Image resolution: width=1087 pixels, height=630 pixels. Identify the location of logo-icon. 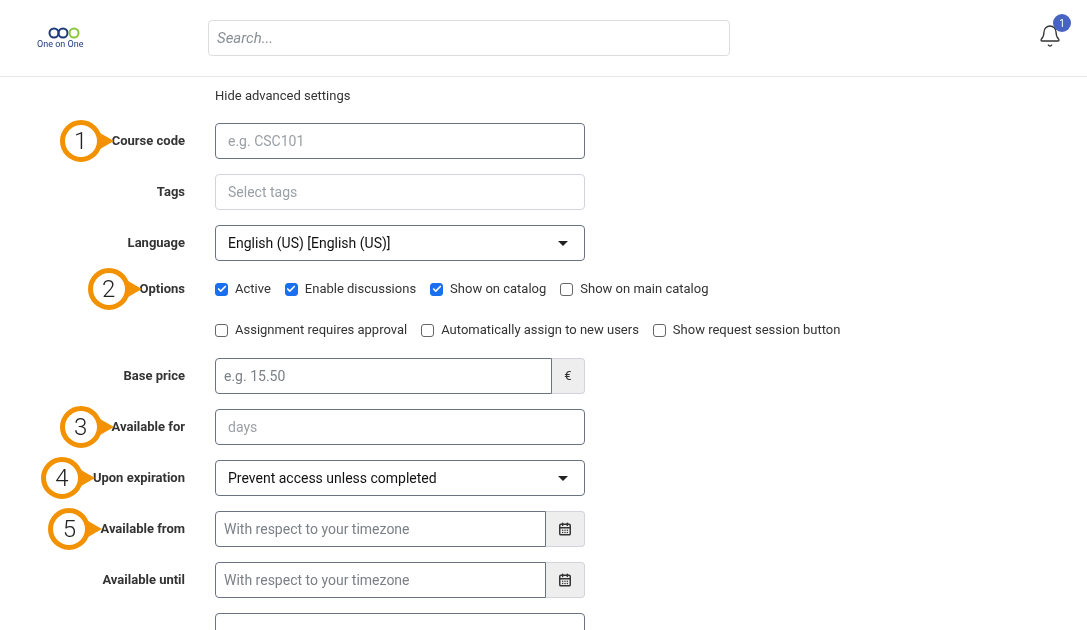
(65, 33).